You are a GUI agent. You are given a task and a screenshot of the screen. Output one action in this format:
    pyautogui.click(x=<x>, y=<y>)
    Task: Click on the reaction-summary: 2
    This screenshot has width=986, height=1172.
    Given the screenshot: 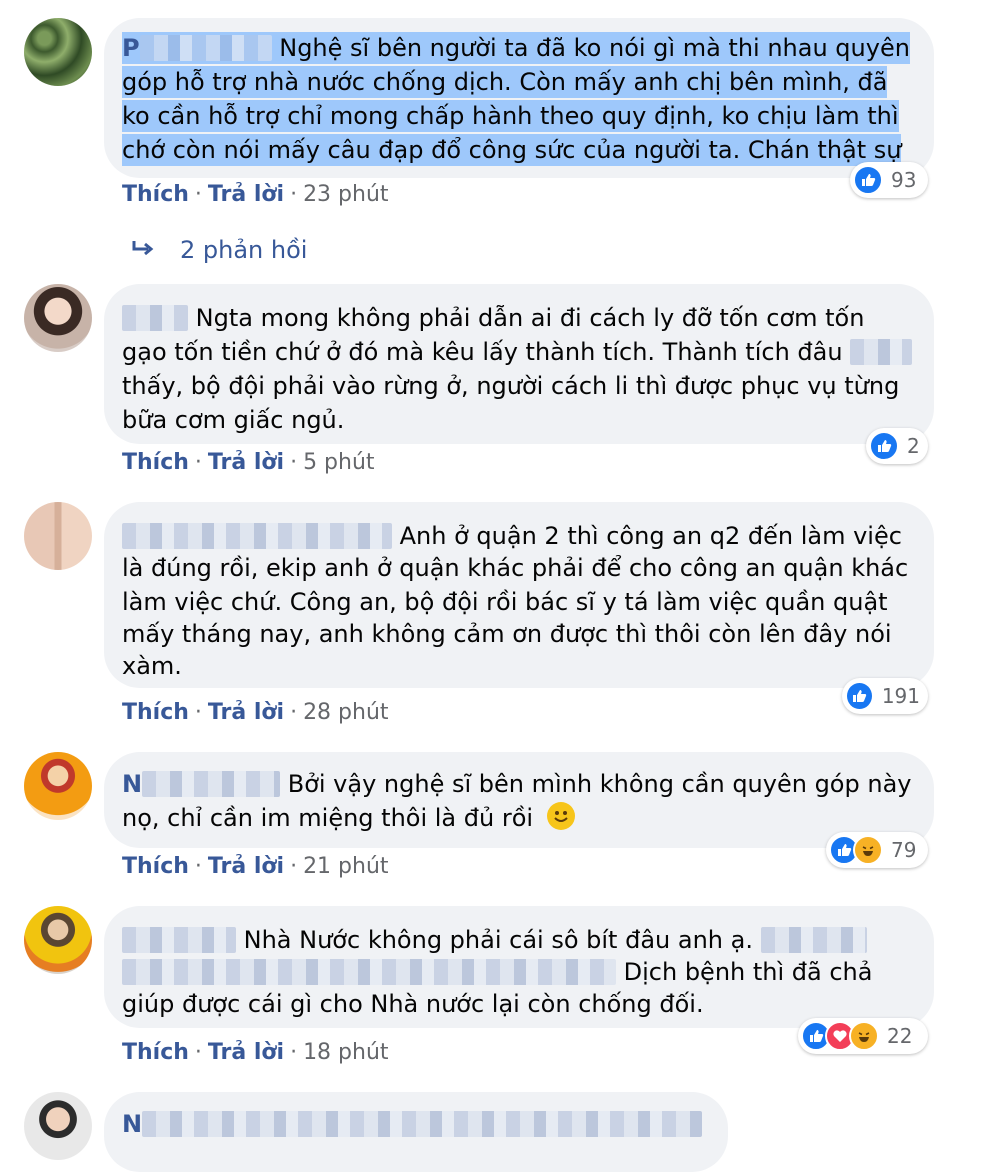 What is the action you would take?
    pyautogui.click(x=897, y=446)
    